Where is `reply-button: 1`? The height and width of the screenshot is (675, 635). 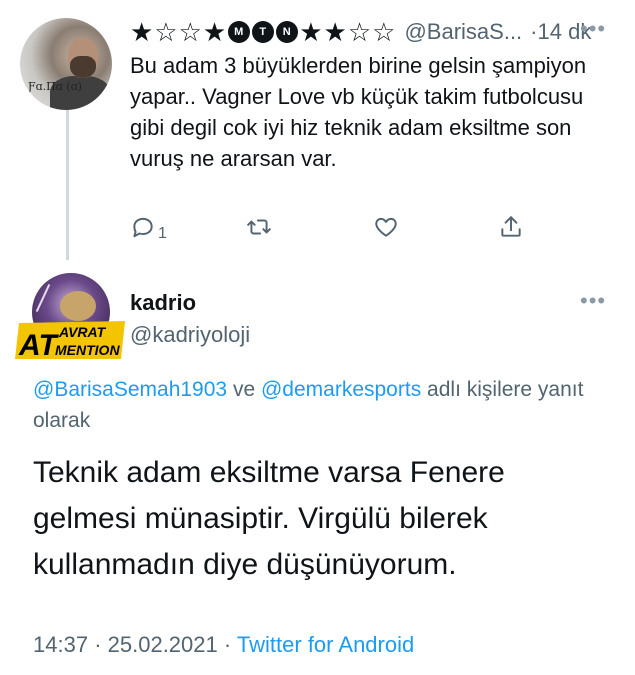
reply-button: 1 is located at coordinates (148, 229).